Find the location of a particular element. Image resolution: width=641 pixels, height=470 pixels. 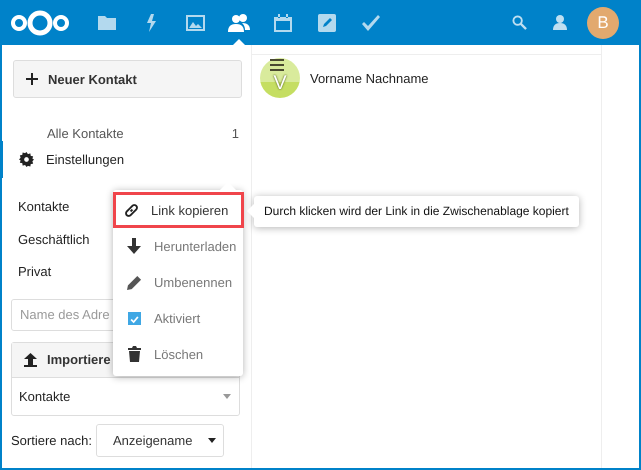

import-target-select: Kontakte is located at coordinates (125, 396).